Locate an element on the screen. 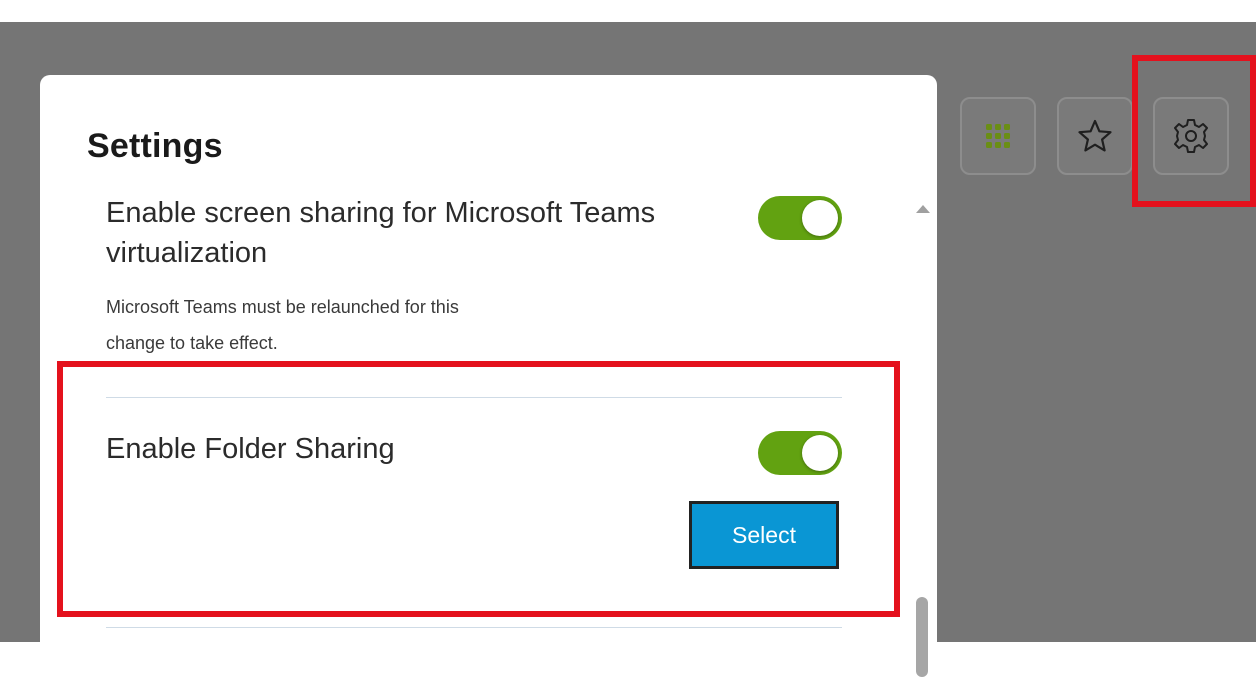  folder-select-button: Select is located at coordinates (764, 535).